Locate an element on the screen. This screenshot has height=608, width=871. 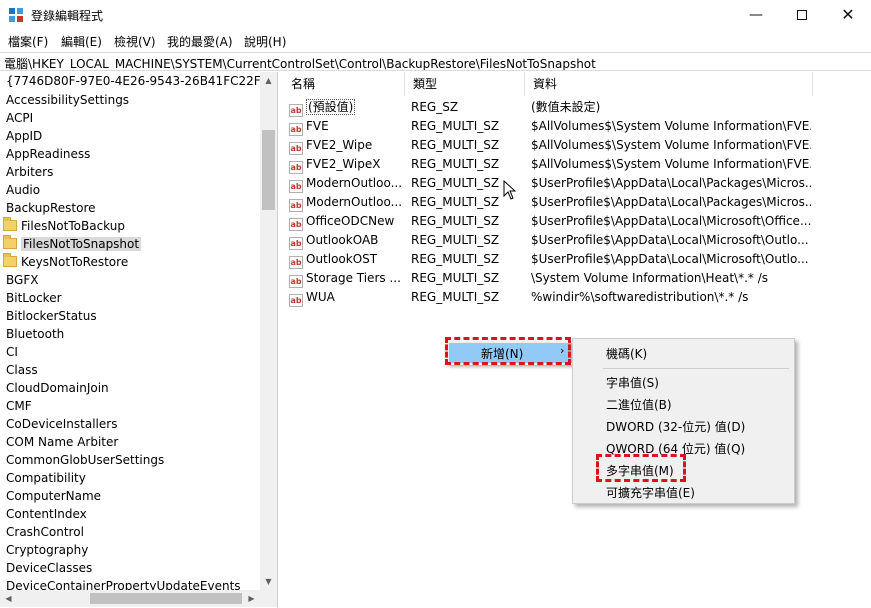
tree-item-label: Bluetooth is located at coordinates (35, 334).